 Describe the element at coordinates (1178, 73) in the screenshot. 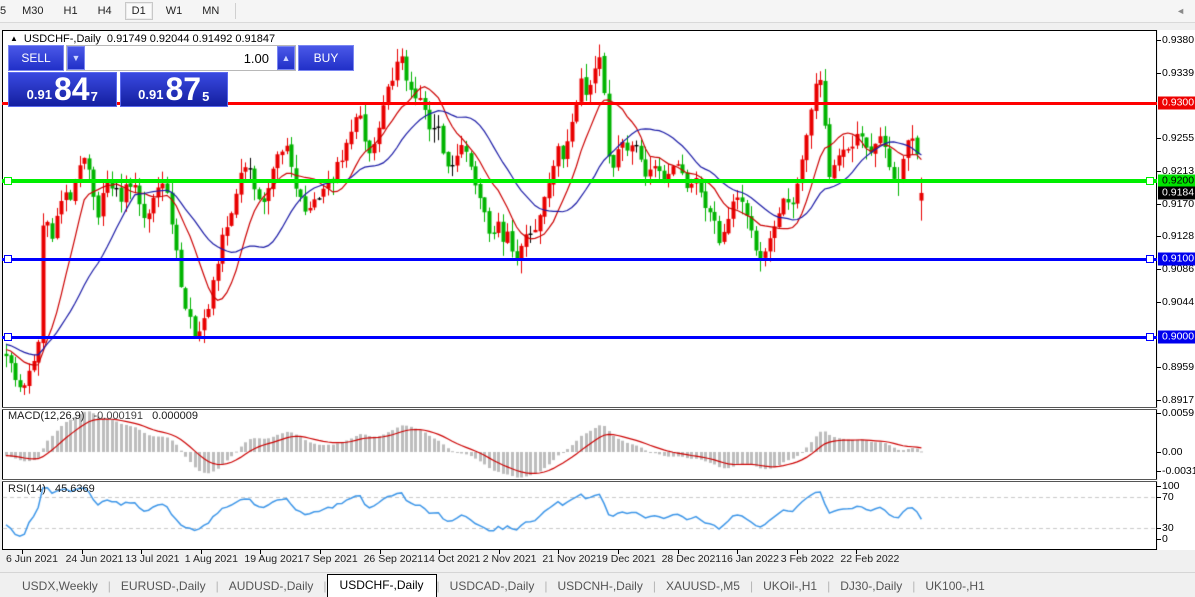

I see `price-tick-label: 0.9339` at that location.